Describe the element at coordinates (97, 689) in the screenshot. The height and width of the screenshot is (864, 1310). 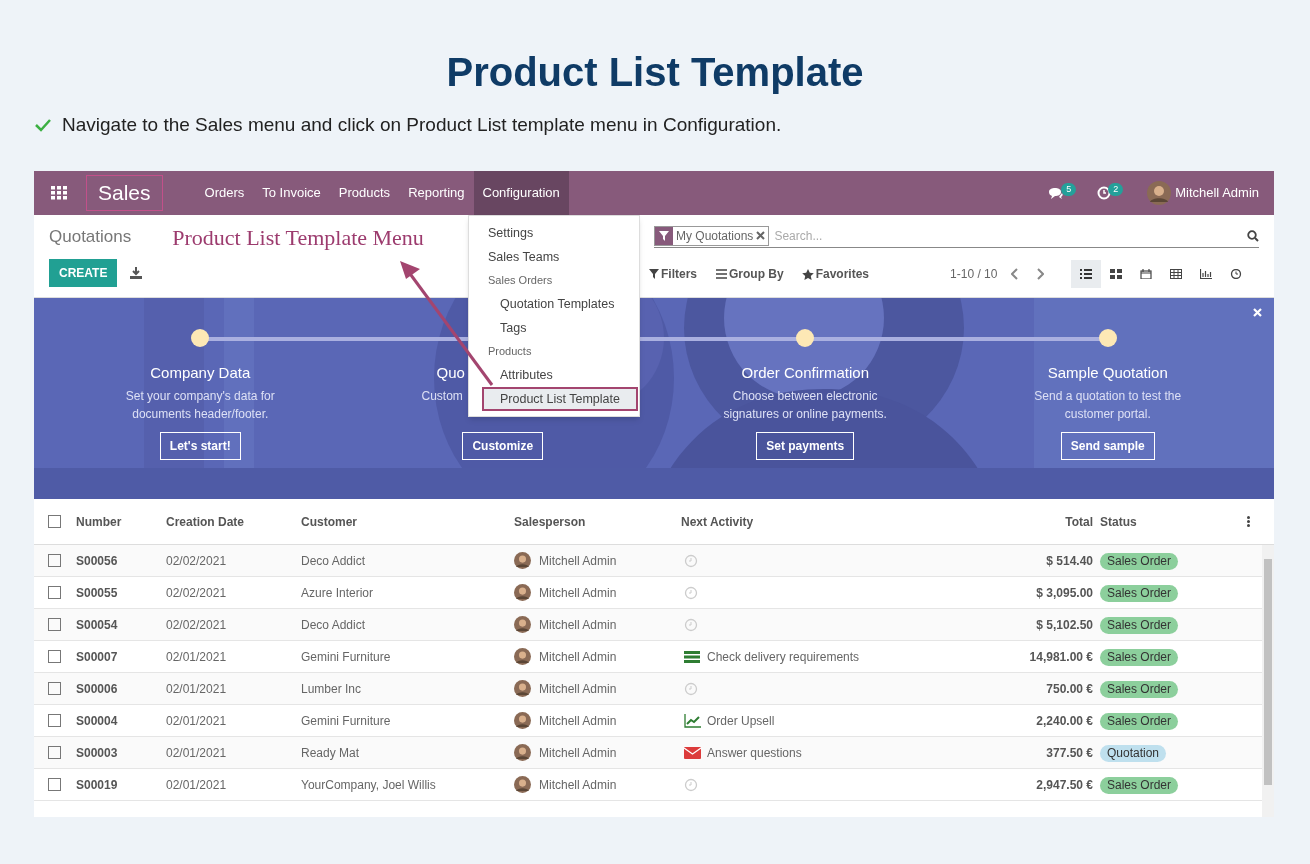
I see `table-cell-text: S00006` at that location.